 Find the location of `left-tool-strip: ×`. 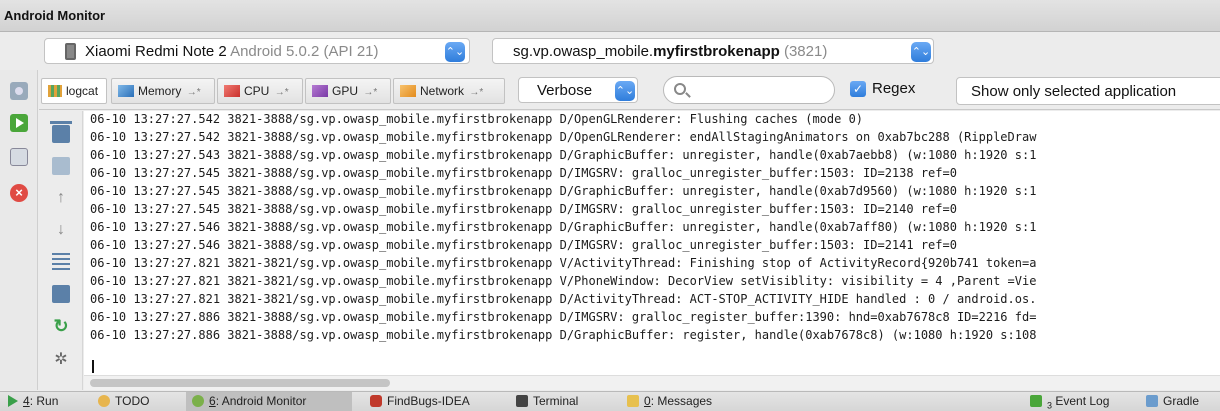

left-tool-strip: × is located at coordinates (19, 230).